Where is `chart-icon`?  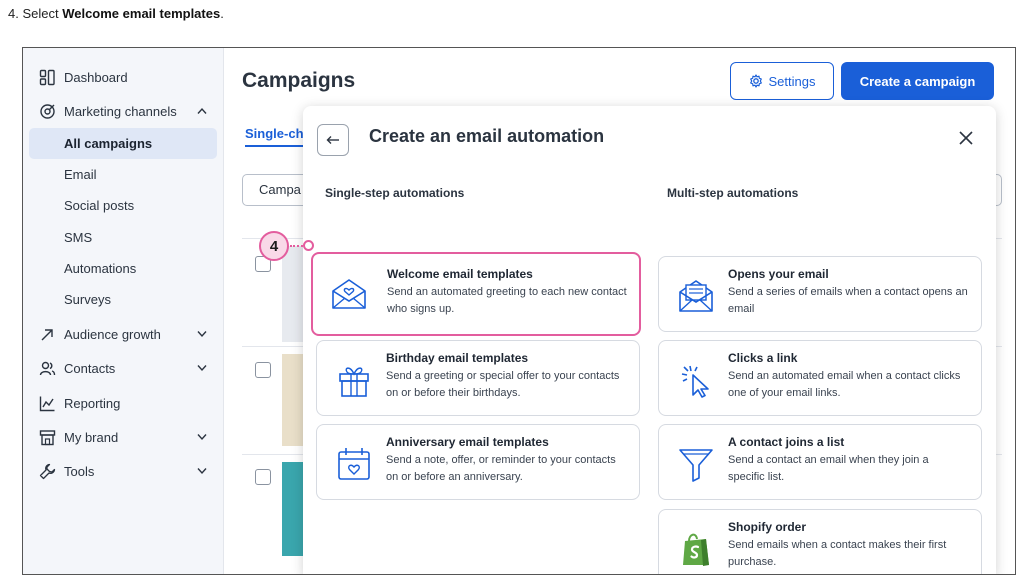
chart-icon is located at coordinates (47, 404).